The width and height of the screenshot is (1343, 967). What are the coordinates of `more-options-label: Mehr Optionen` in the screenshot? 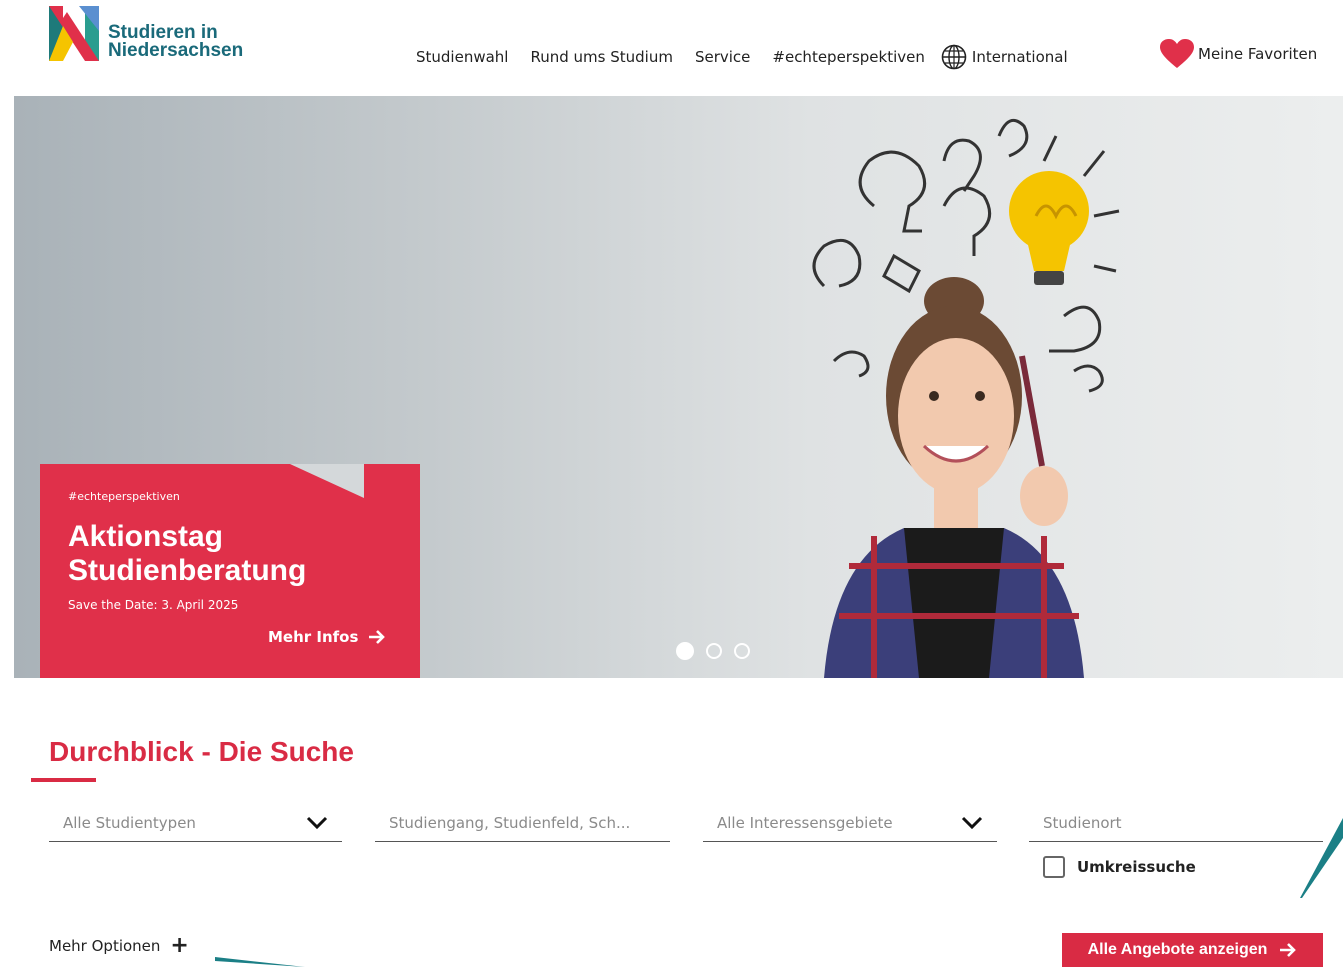 It's located at (105, 946).